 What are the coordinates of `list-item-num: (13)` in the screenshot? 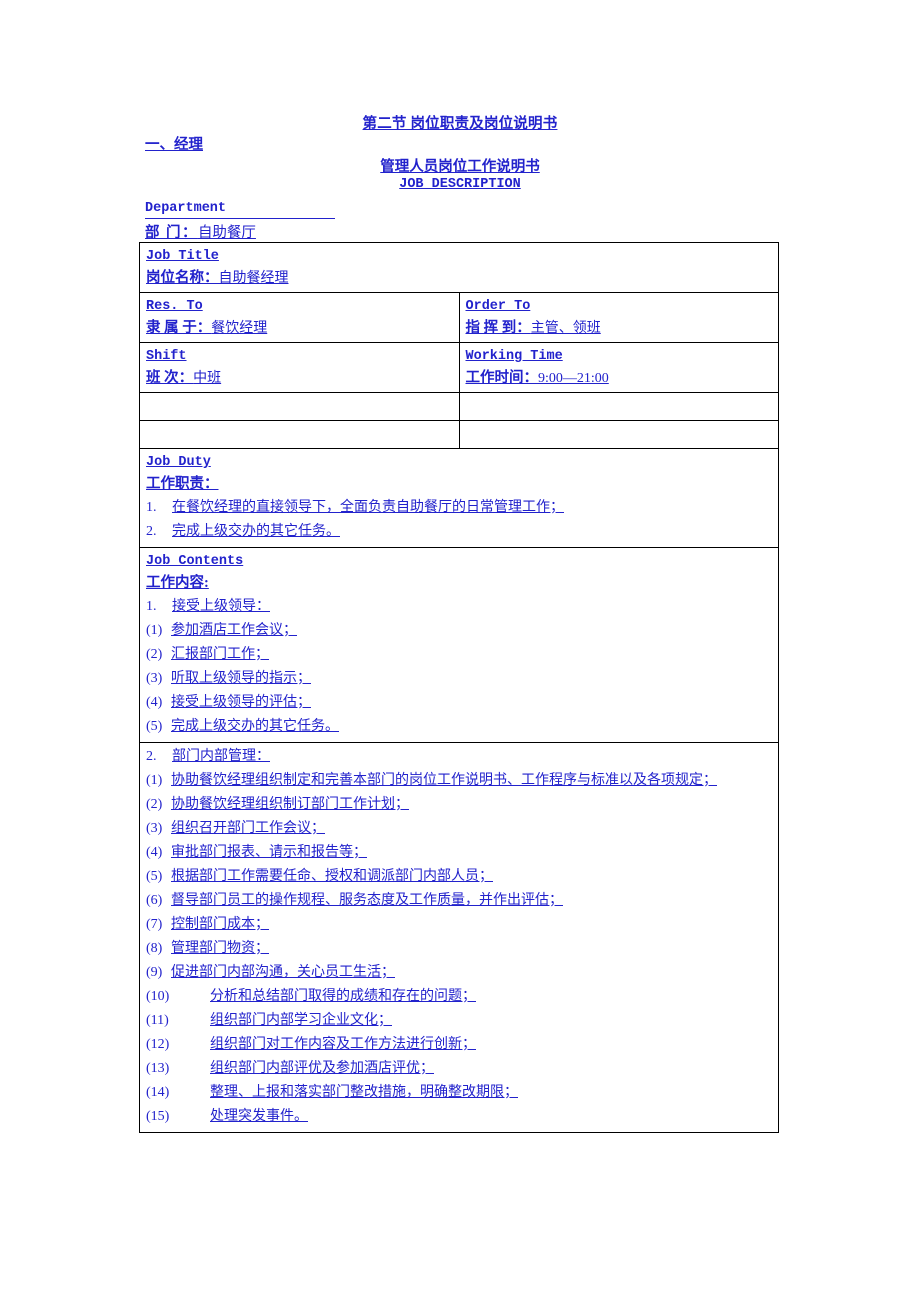 It's located at (158, 1068).